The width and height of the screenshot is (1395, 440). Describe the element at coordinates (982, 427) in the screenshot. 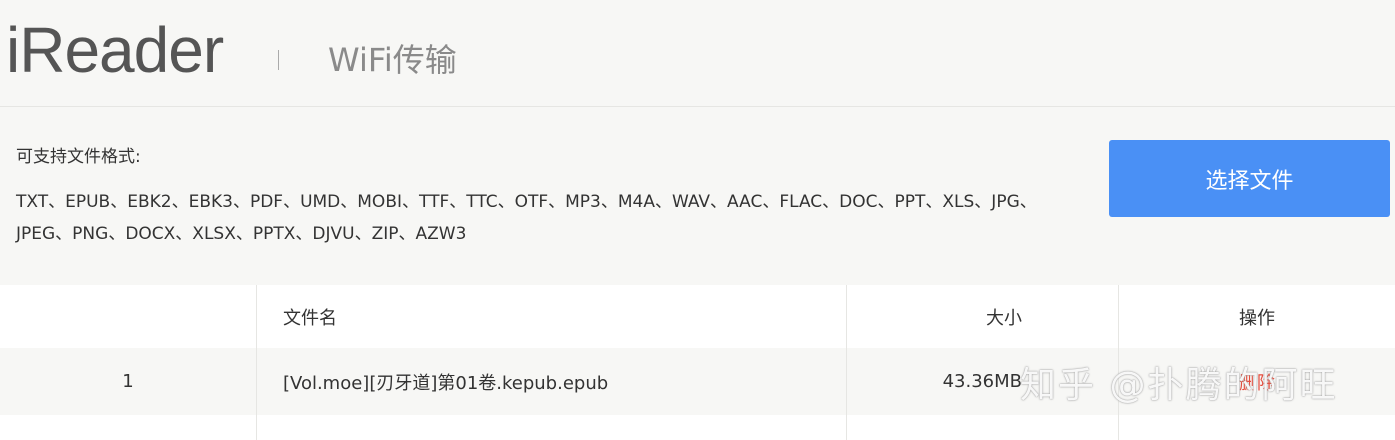

I see `row-size` at that location.